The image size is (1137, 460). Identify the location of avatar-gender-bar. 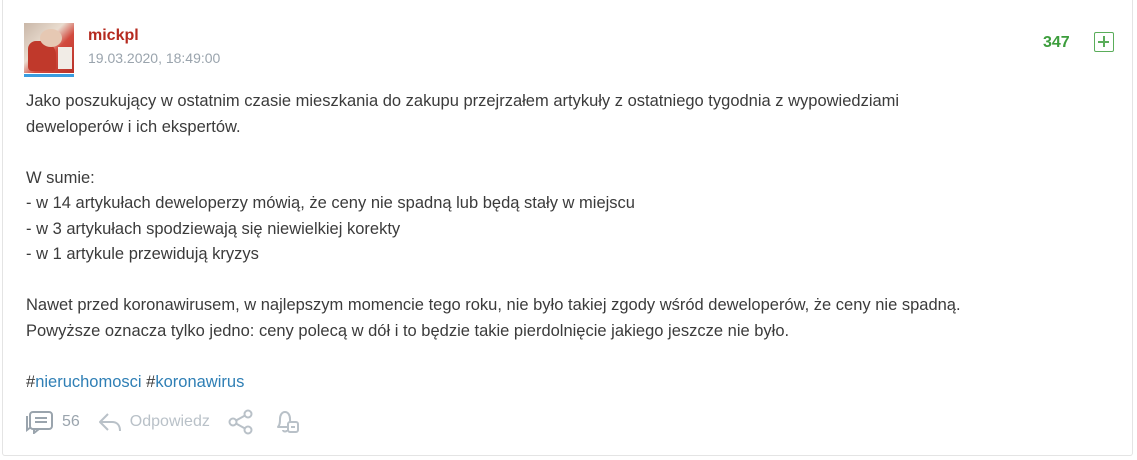
(49, 75).